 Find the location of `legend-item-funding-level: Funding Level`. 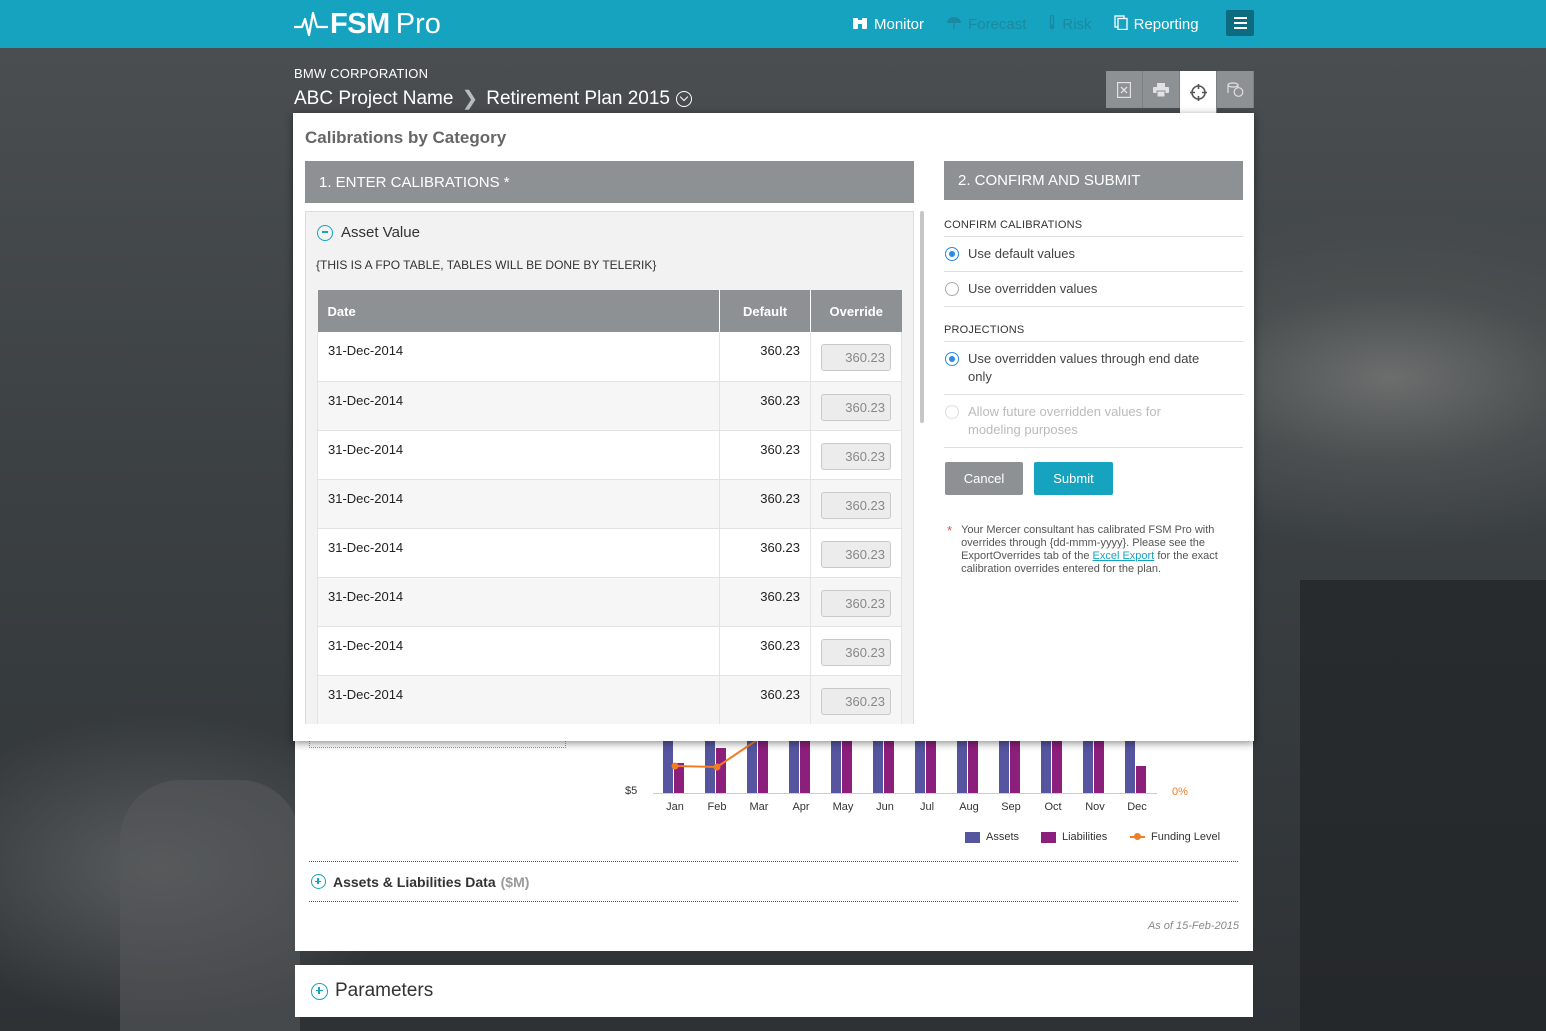

legend-item-funding-level: Funding Level is located at coordinates (1175, 837).